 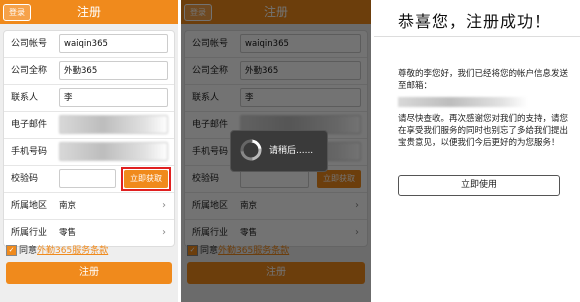 I want to click on code-label: 校验码, so click(x=25, y=179).